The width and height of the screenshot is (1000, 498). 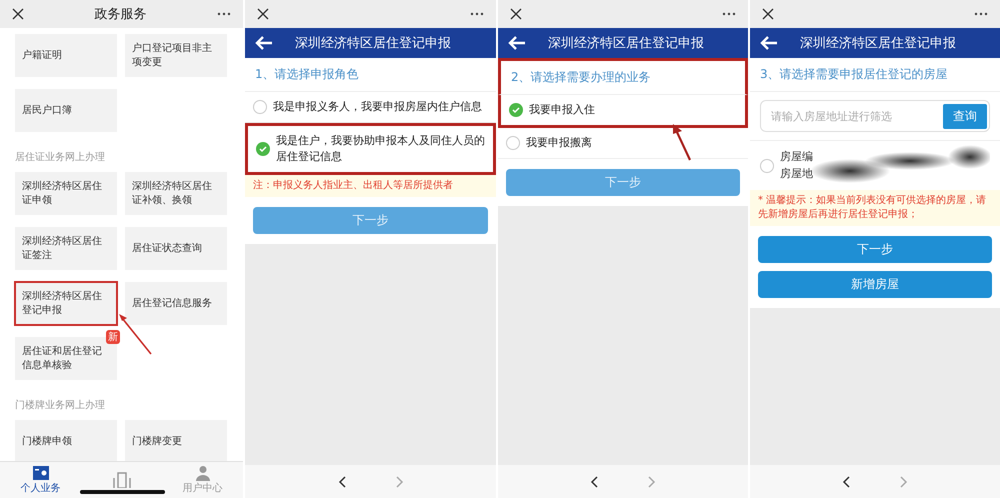 I want to click on service-tile: 户口登记项目非主项变更, so click(x=176, y=55).